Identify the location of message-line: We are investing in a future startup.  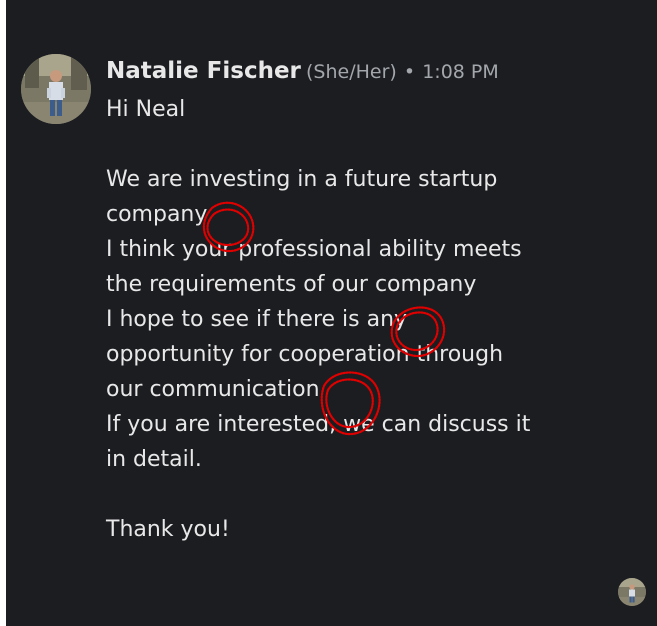
(302, 179).